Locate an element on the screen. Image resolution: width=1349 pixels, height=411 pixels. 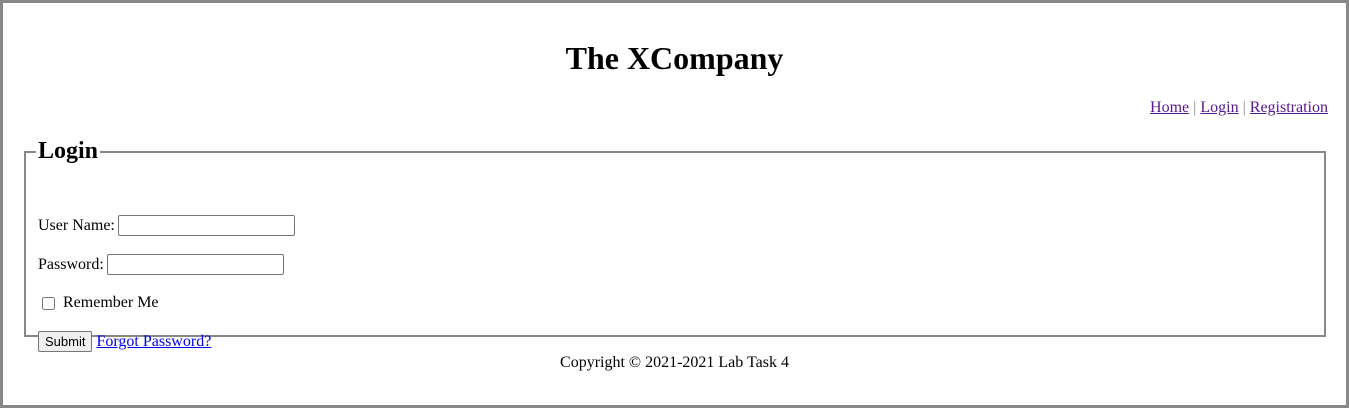
page-title: The XCompany is located at coordinates (674, 58).